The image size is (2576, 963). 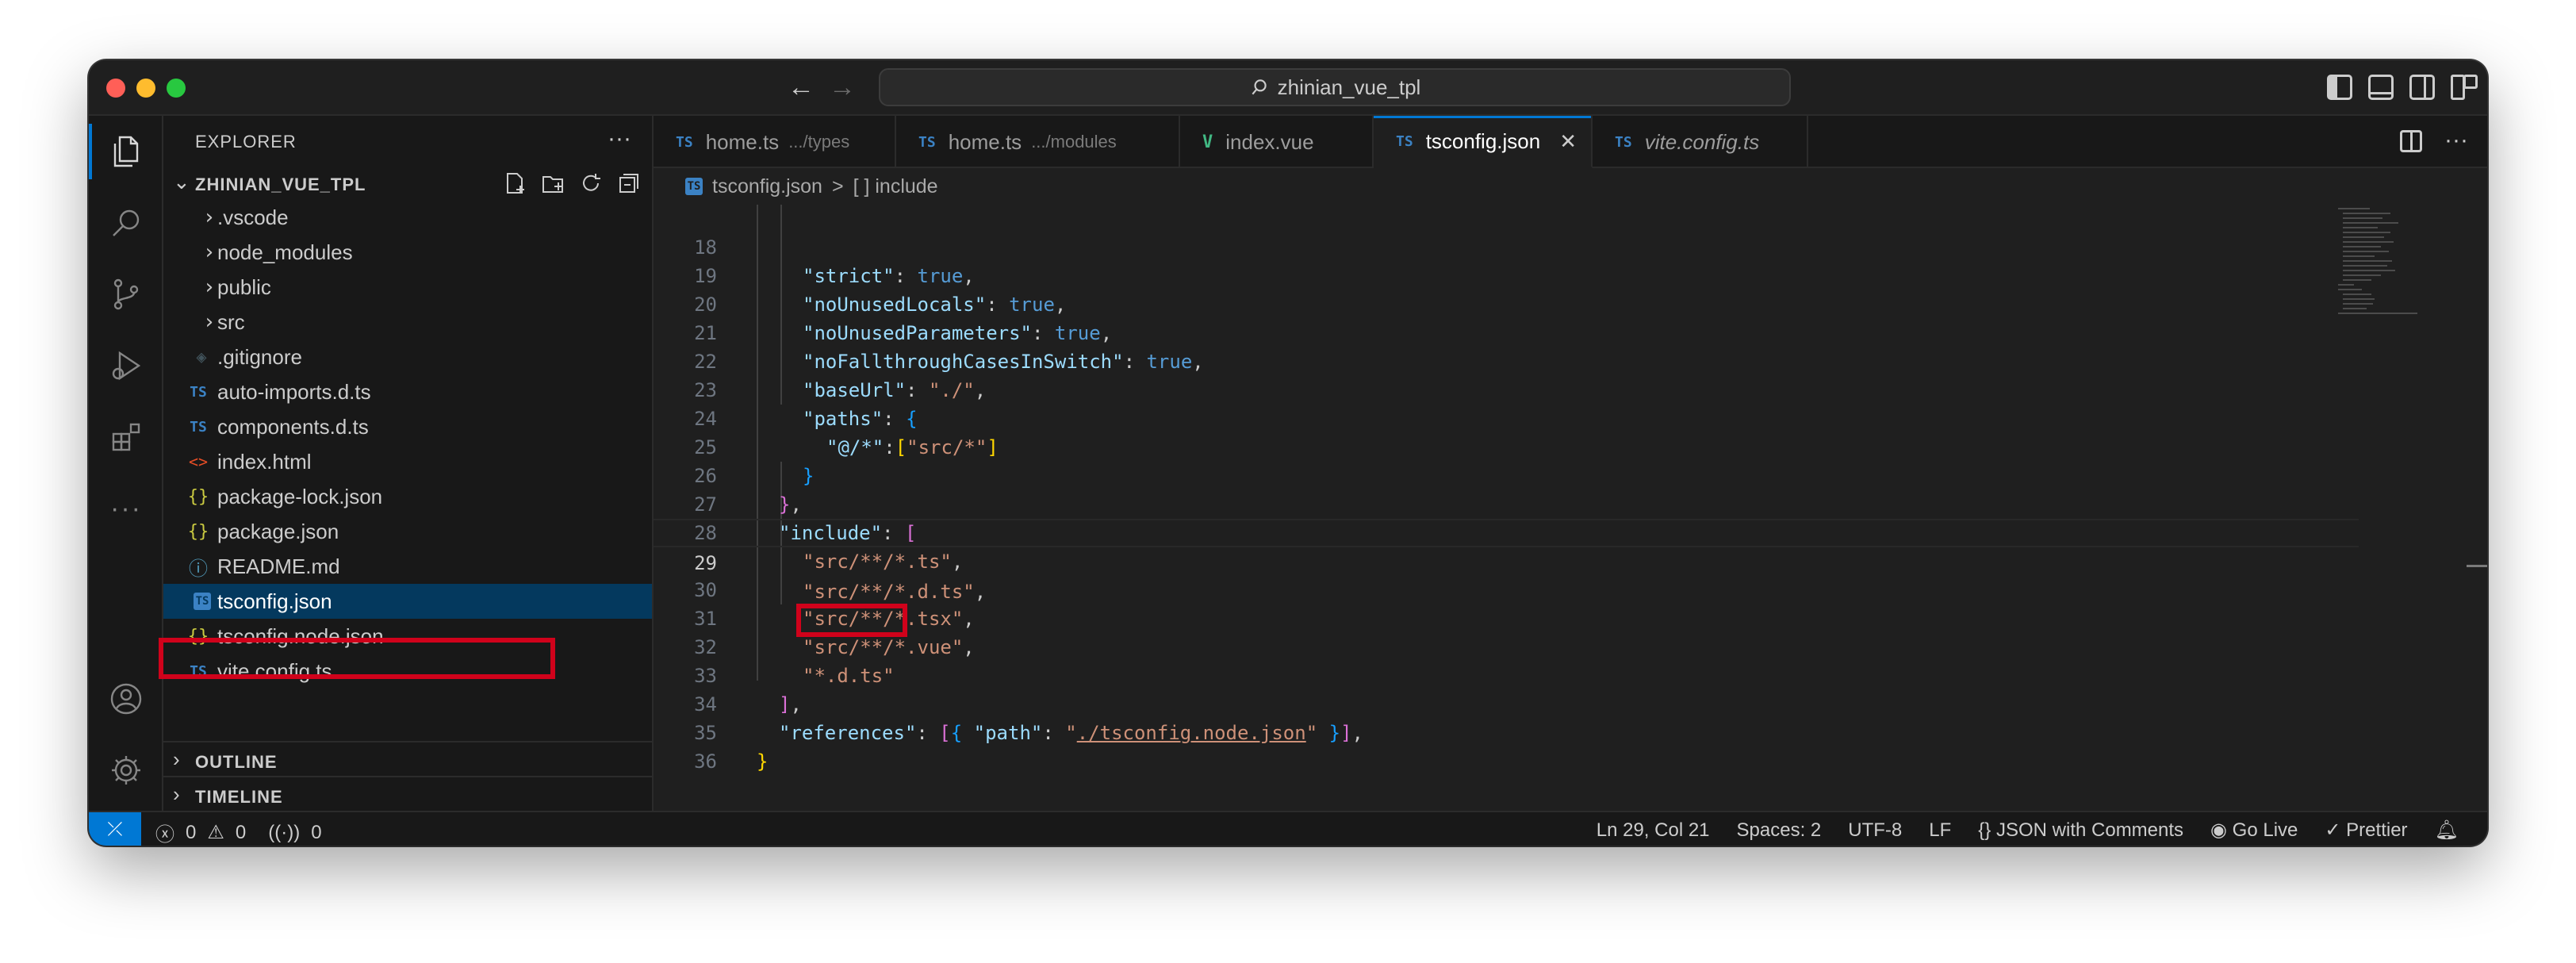 I want to click on tab-label: tsconfig.json, so click(x=1483, y=141).